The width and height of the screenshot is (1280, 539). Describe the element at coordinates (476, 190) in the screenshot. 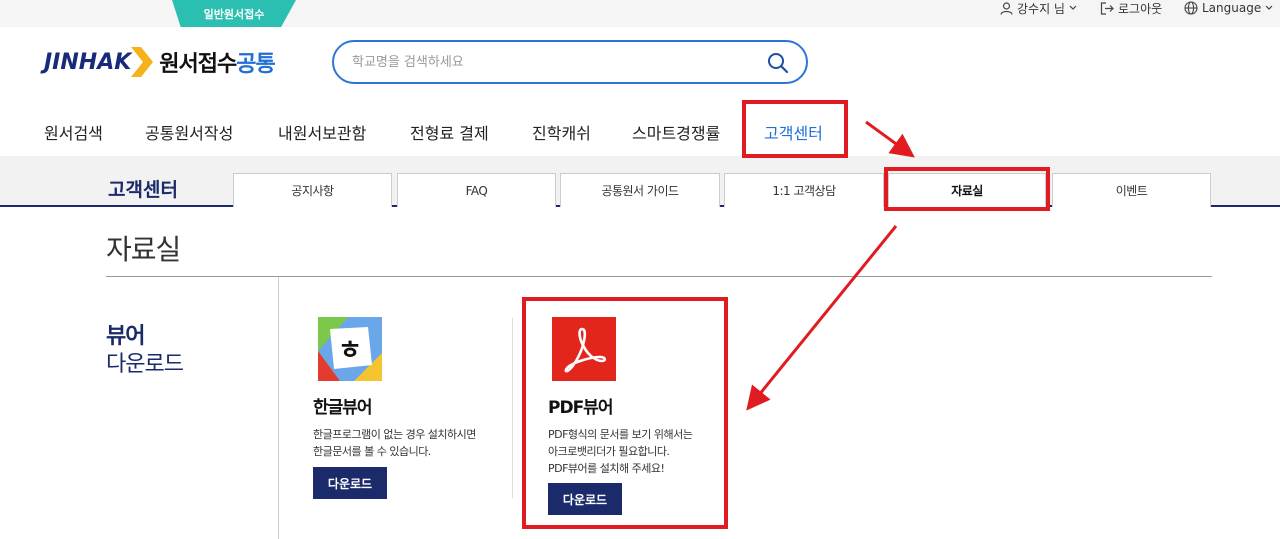

I see `tab-faq: FAQ` at that location.